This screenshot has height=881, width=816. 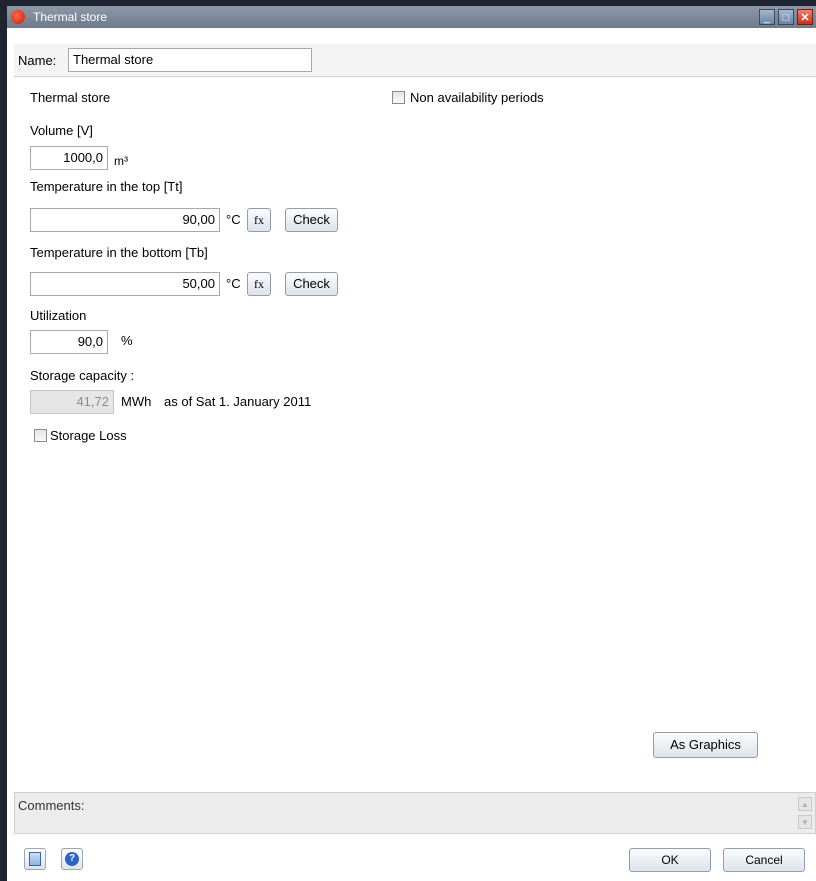 I want to click on help-button: ?, so click(x=72, y=859).